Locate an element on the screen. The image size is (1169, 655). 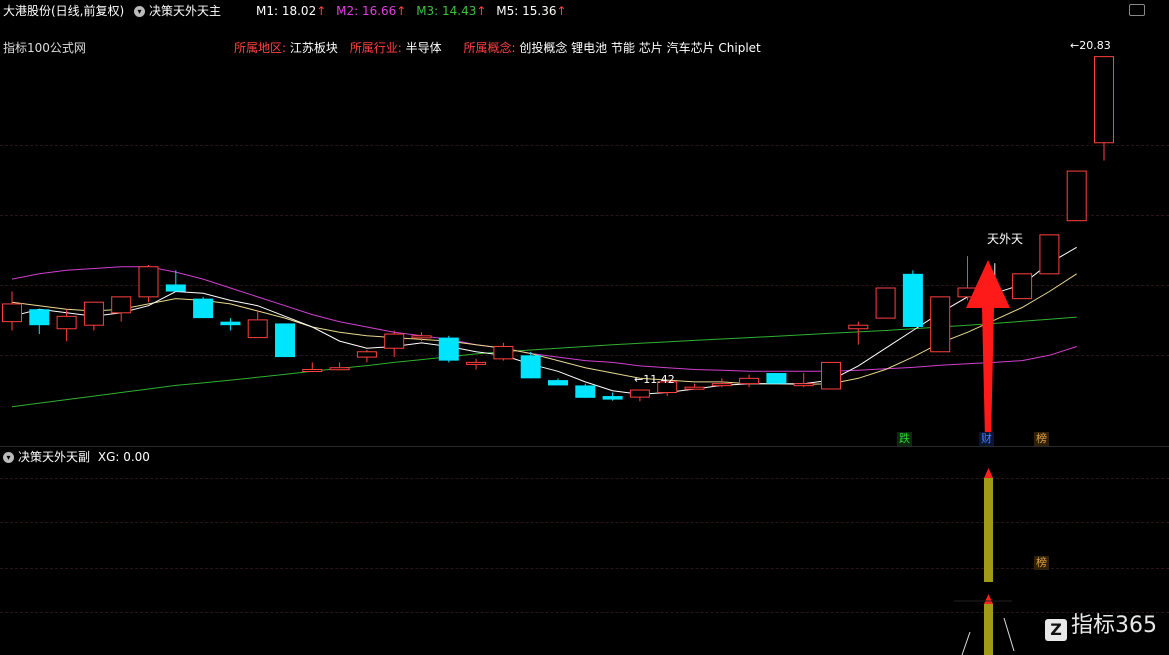
watermark: Z 指标365 is located at coordinates (1101, 624).